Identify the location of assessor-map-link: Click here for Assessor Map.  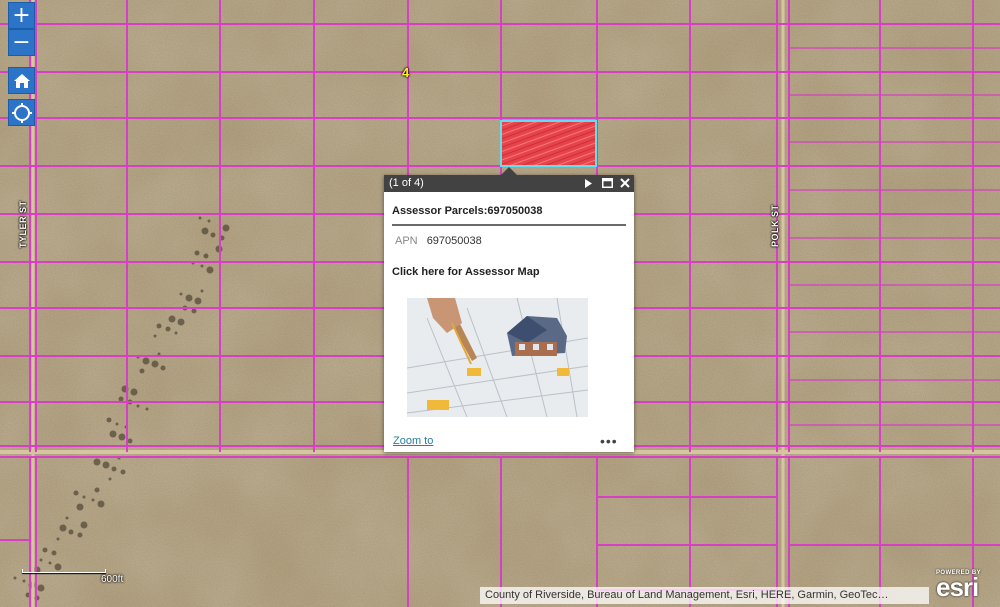
(509, 272).